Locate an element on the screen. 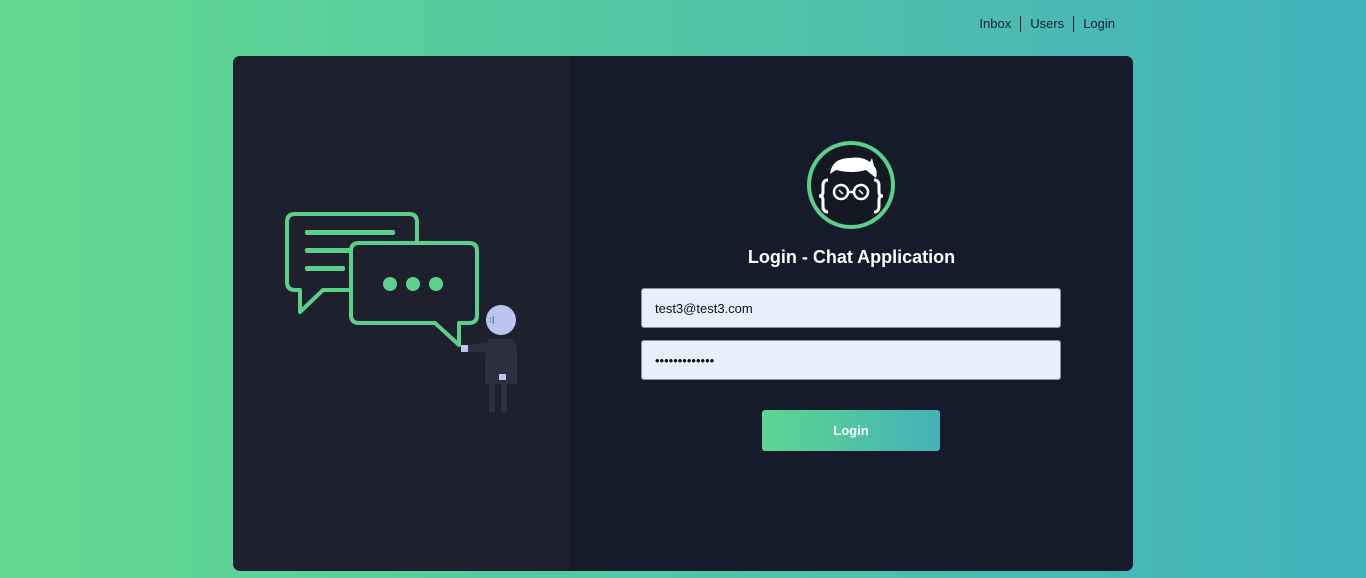 The width and height of the screenshot is (1366, 578). nav-link-inbox: Inbox is located at coordinates (995, 24).